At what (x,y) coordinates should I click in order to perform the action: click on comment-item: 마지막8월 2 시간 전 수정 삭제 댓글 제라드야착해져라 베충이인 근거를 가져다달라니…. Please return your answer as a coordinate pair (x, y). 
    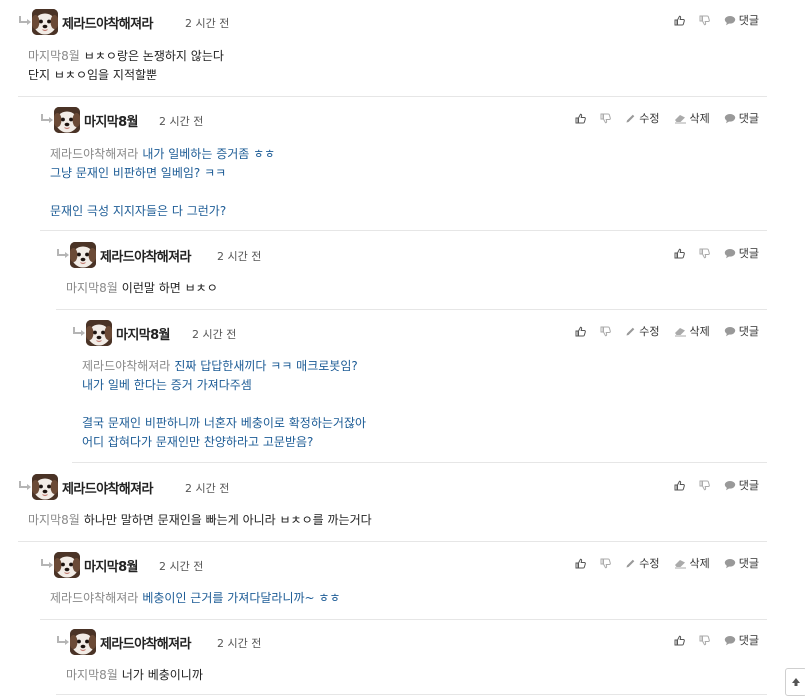
    Looking at the image, I should click on (403, 586).